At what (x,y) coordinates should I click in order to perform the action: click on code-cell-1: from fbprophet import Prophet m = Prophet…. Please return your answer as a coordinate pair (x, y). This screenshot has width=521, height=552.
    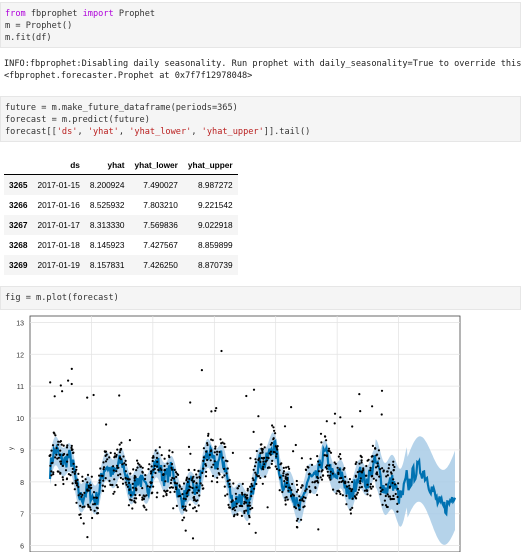
    Looking at the image, I should click on (260, 25).